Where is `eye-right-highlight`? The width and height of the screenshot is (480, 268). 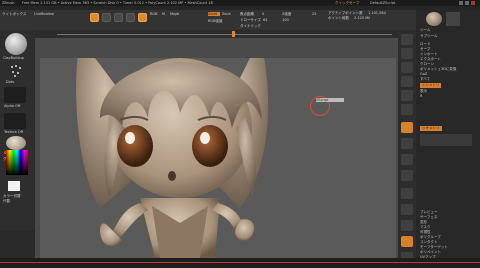 eye-right-highlight is located at coordinates (205, 138).